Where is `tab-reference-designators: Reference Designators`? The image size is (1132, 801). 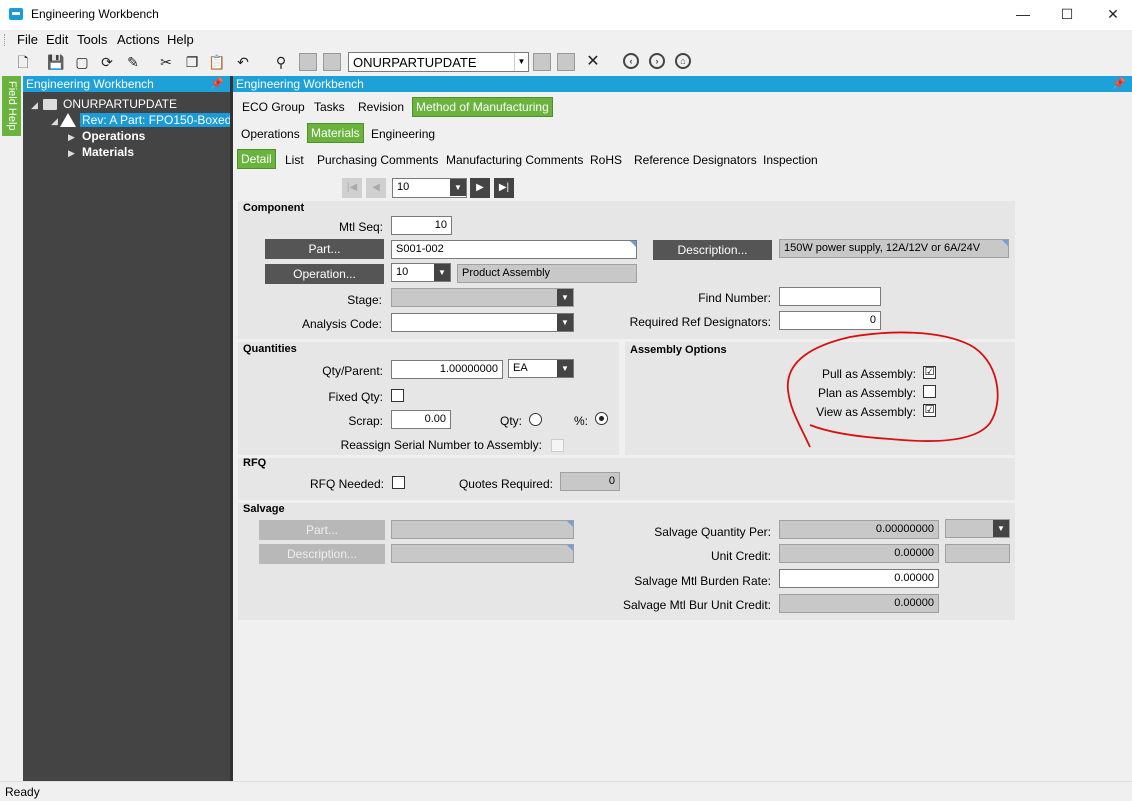
tab-reference-designators: Reference Designators is located at coordinates (695, 161).